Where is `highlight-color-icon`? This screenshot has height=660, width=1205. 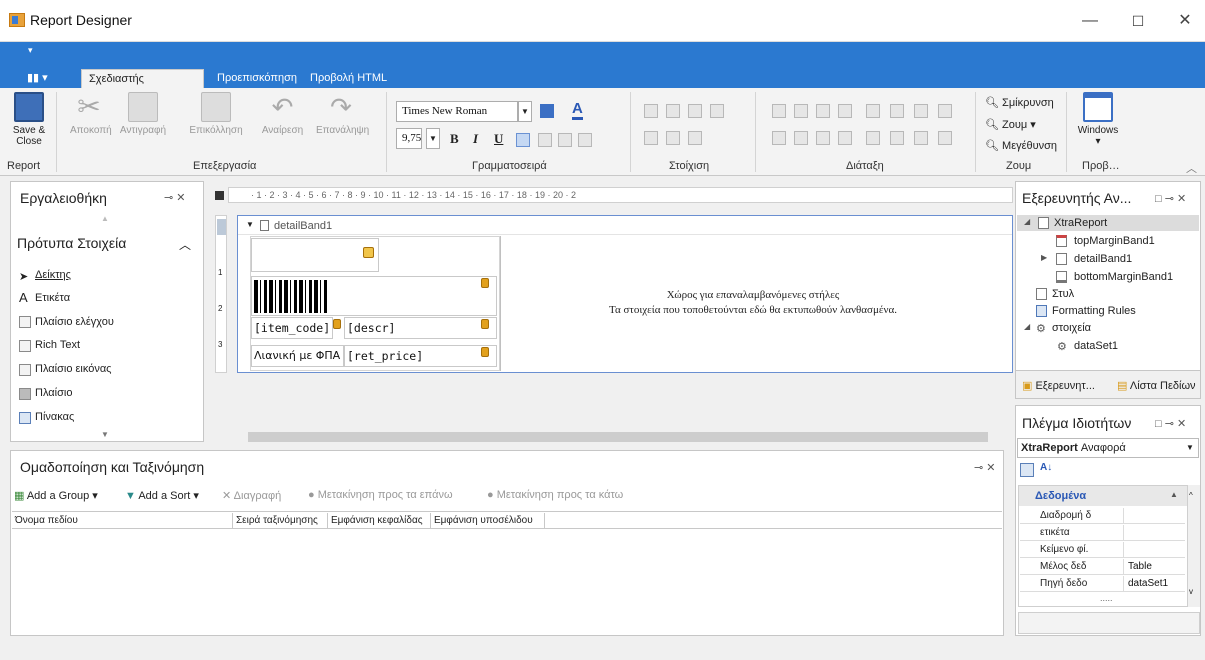
highlight-color-icon is located at coordinates (547, 111).